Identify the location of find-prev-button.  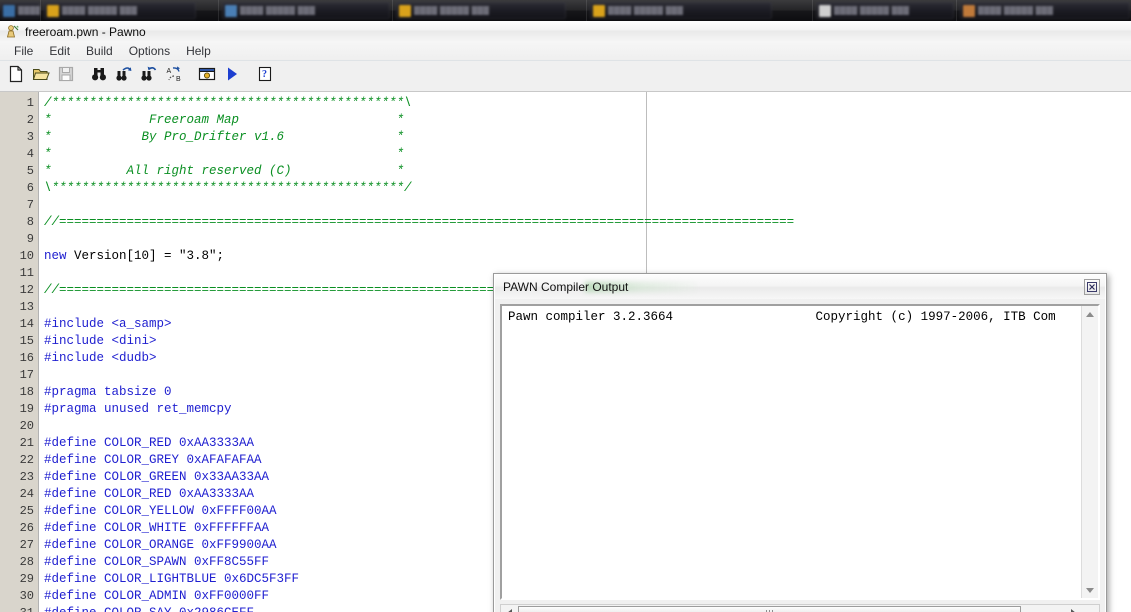
(149, 76).